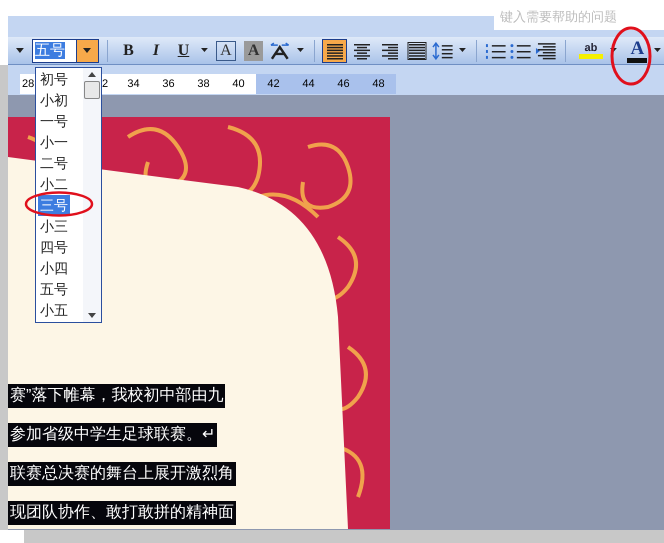 This screenshot has width=664, height=543. I want to click on font-size-value: 五号, so click(49, 50).